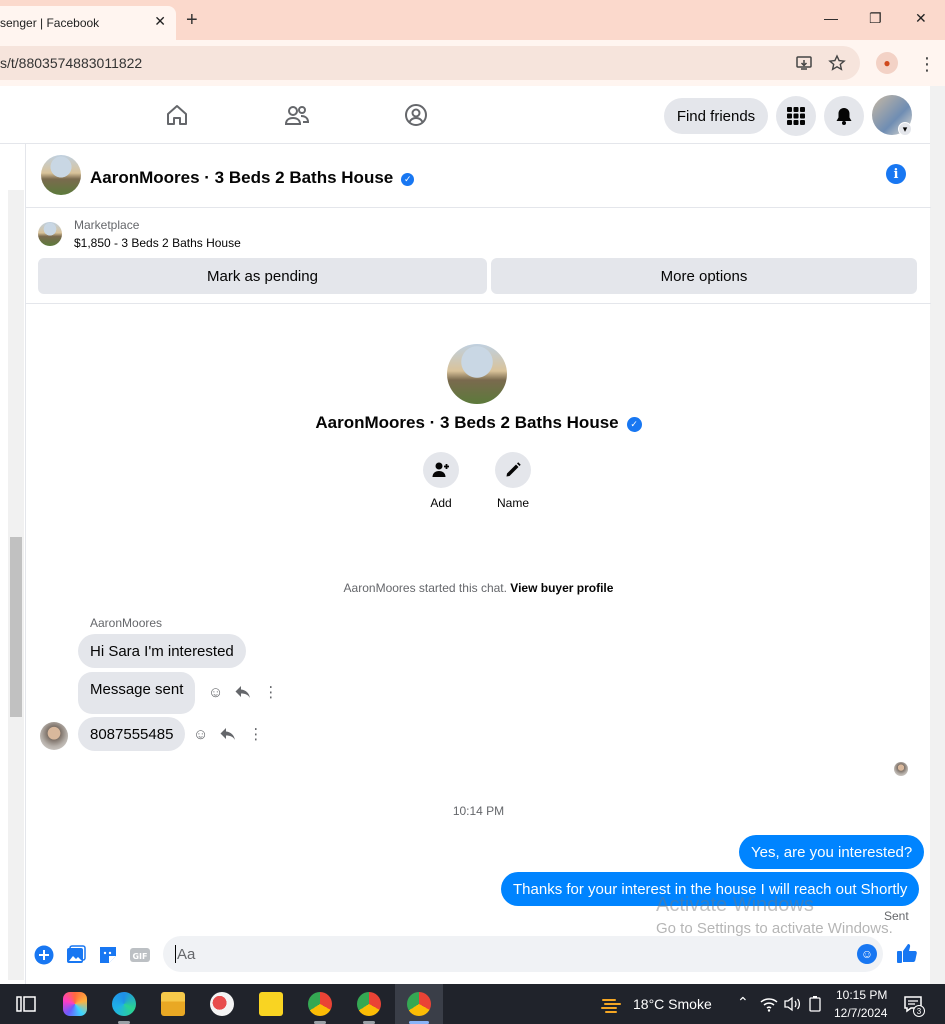  I want to click on gif-icon: GIF, so click(140, 955).